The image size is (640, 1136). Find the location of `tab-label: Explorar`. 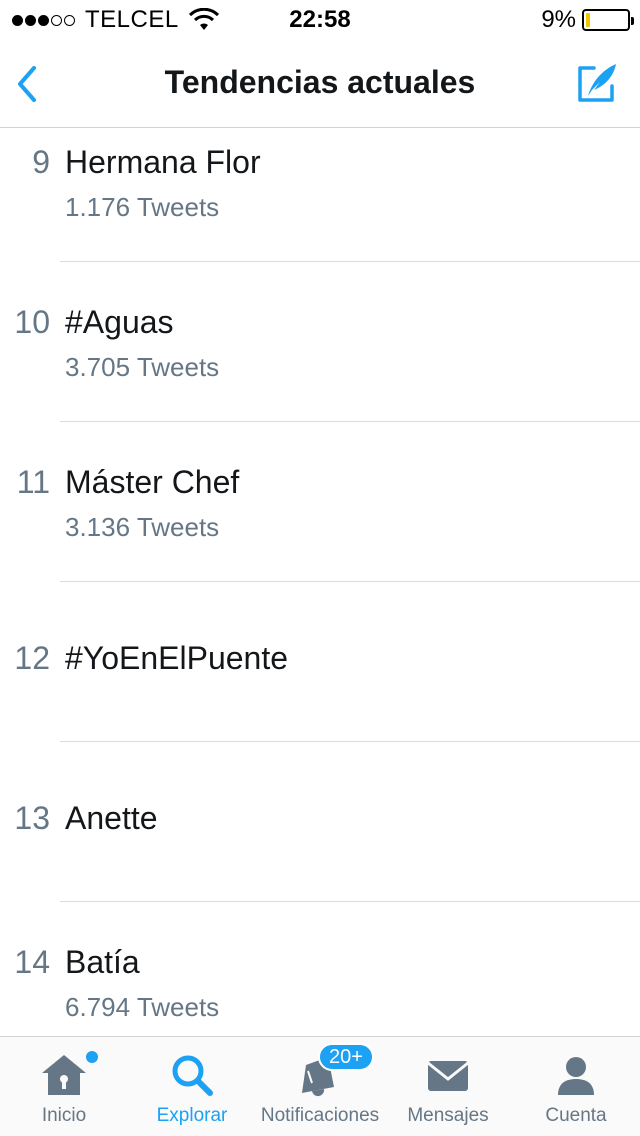

tab-label: Explorar is located at coordinates (192, 1115).